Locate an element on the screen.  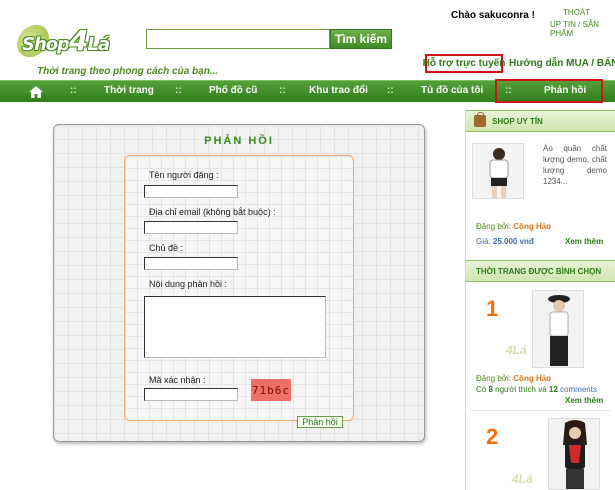
nav-item-exchange: Khu trao đổi is located at coordinates (338, 90).